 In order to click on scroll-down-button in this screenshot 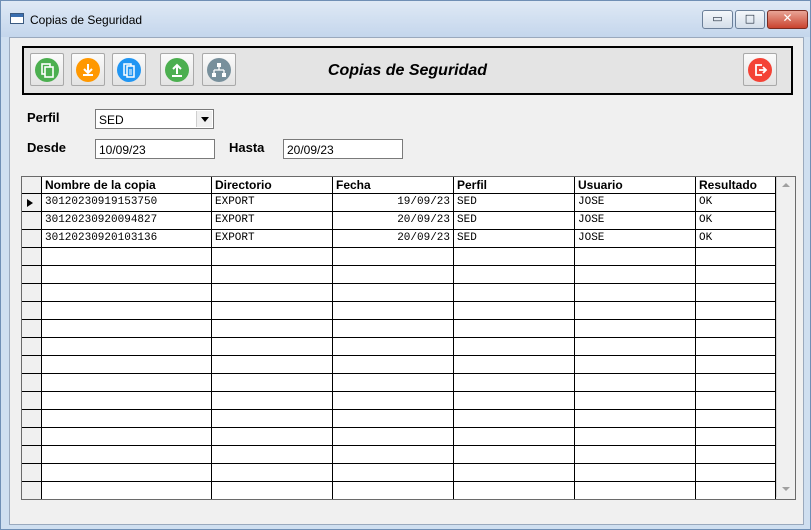, I will do `click(785, 488)`.